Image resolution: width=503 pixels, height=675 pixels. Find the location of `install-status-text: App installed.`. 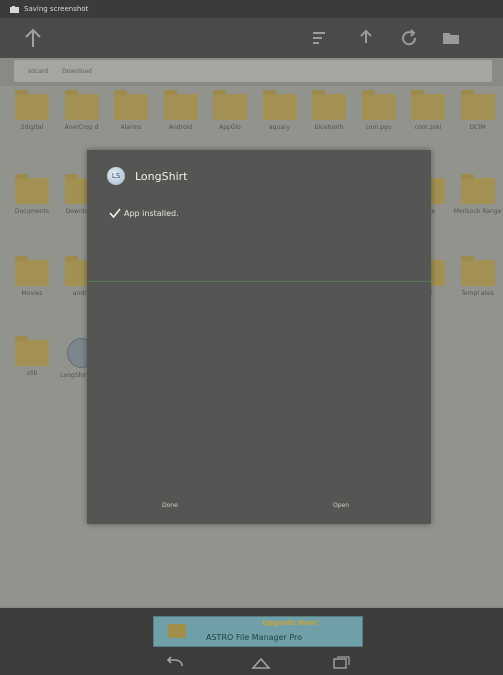

install-status-text: App installed. is located at coordinates (151, 213).